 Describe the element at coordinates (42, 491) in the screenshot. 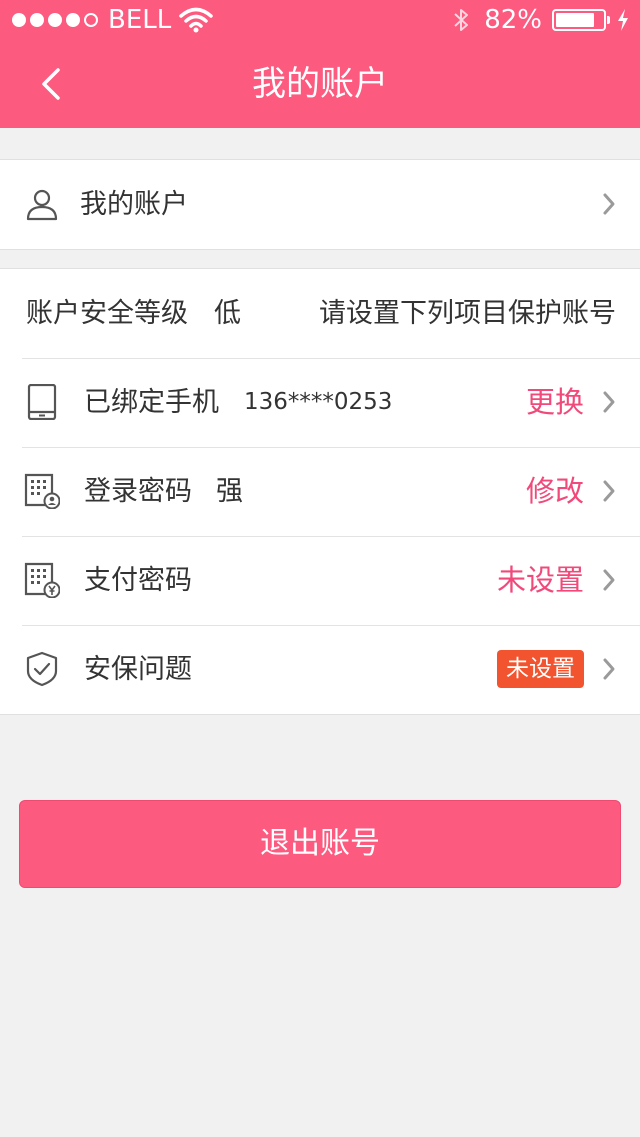

I see `keypad-user-icon` at that location.